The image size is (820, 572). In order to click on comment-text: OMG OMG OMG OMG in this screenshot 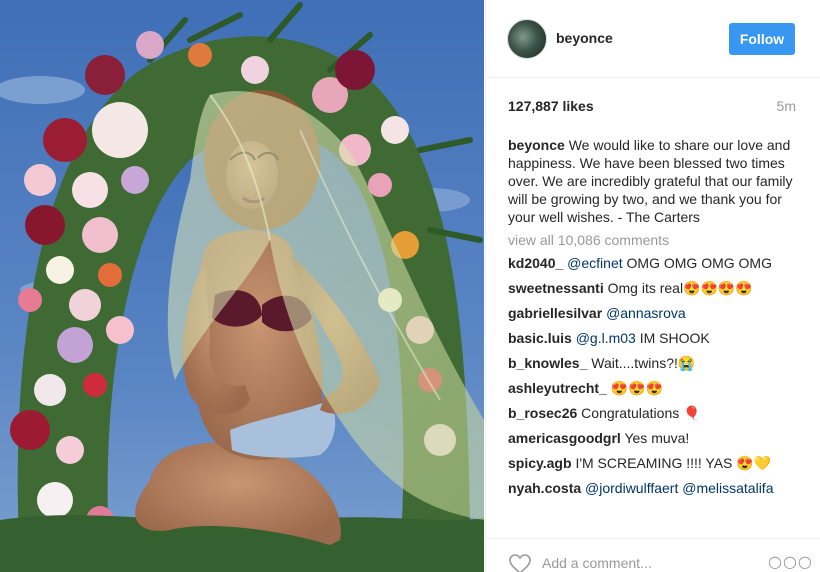, I will do `click(697, 263)`.